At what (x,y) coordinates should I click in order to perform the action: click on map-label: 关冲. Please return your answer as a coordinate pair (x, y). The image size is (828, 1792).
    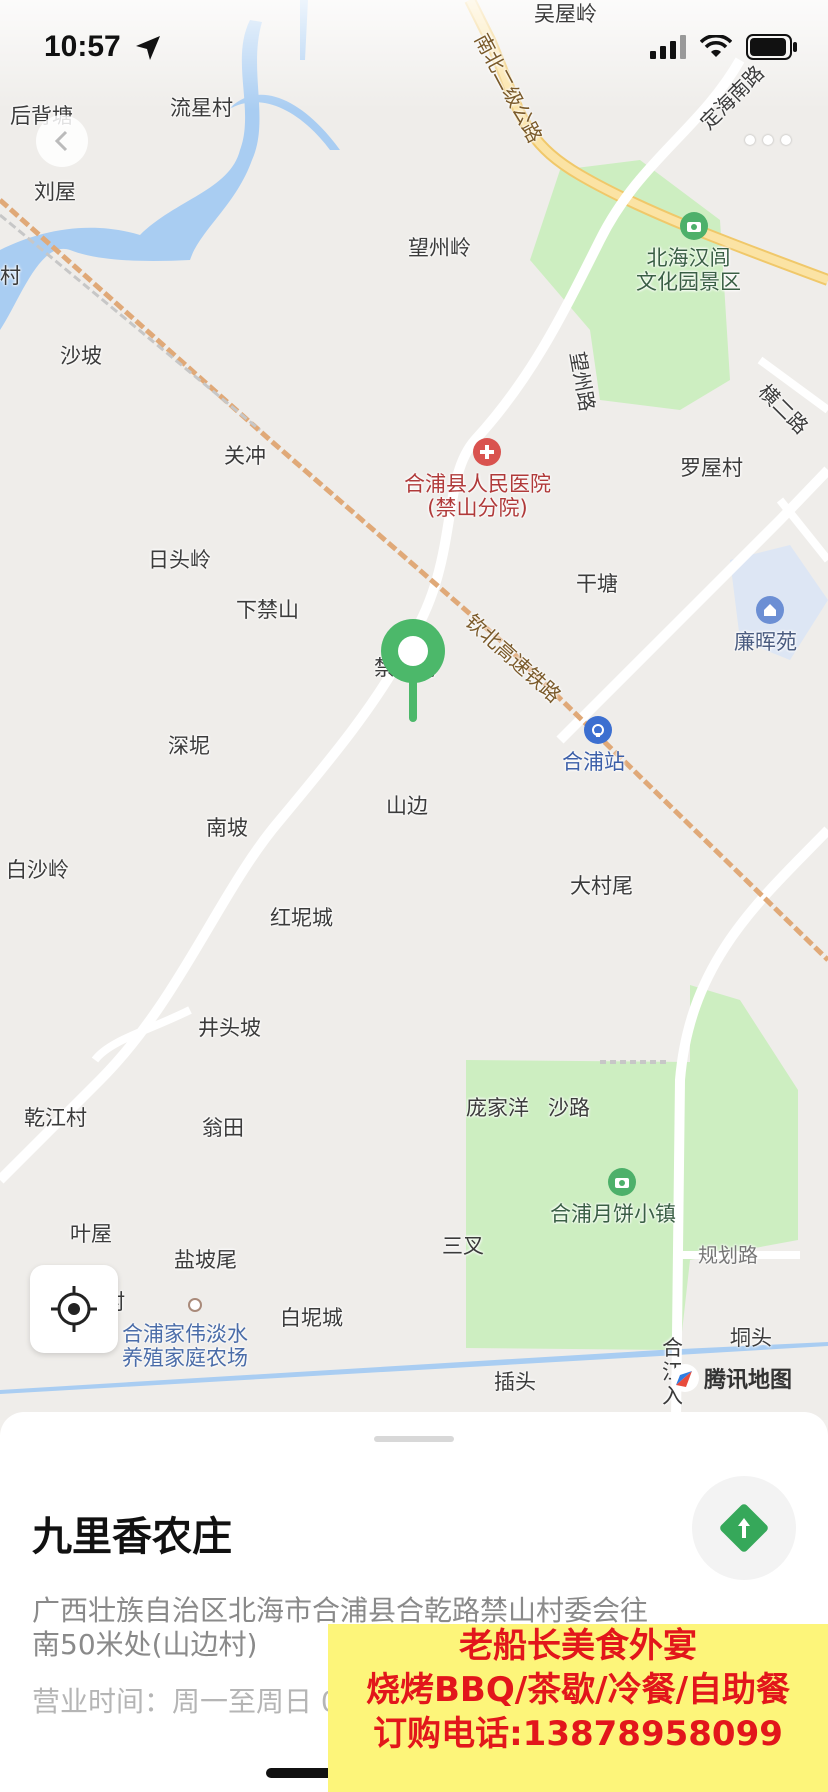
    Looking at the image, I should click on (245, 456).